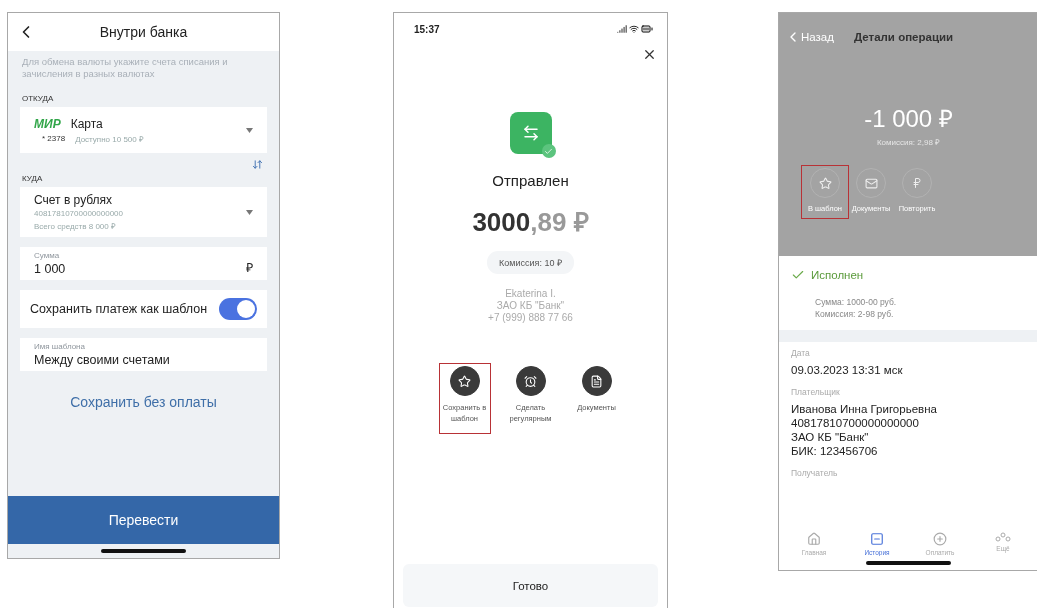 The height and width of the screenshot is (608, 1037). I want to click on envelope-icon, so click(871, 183).